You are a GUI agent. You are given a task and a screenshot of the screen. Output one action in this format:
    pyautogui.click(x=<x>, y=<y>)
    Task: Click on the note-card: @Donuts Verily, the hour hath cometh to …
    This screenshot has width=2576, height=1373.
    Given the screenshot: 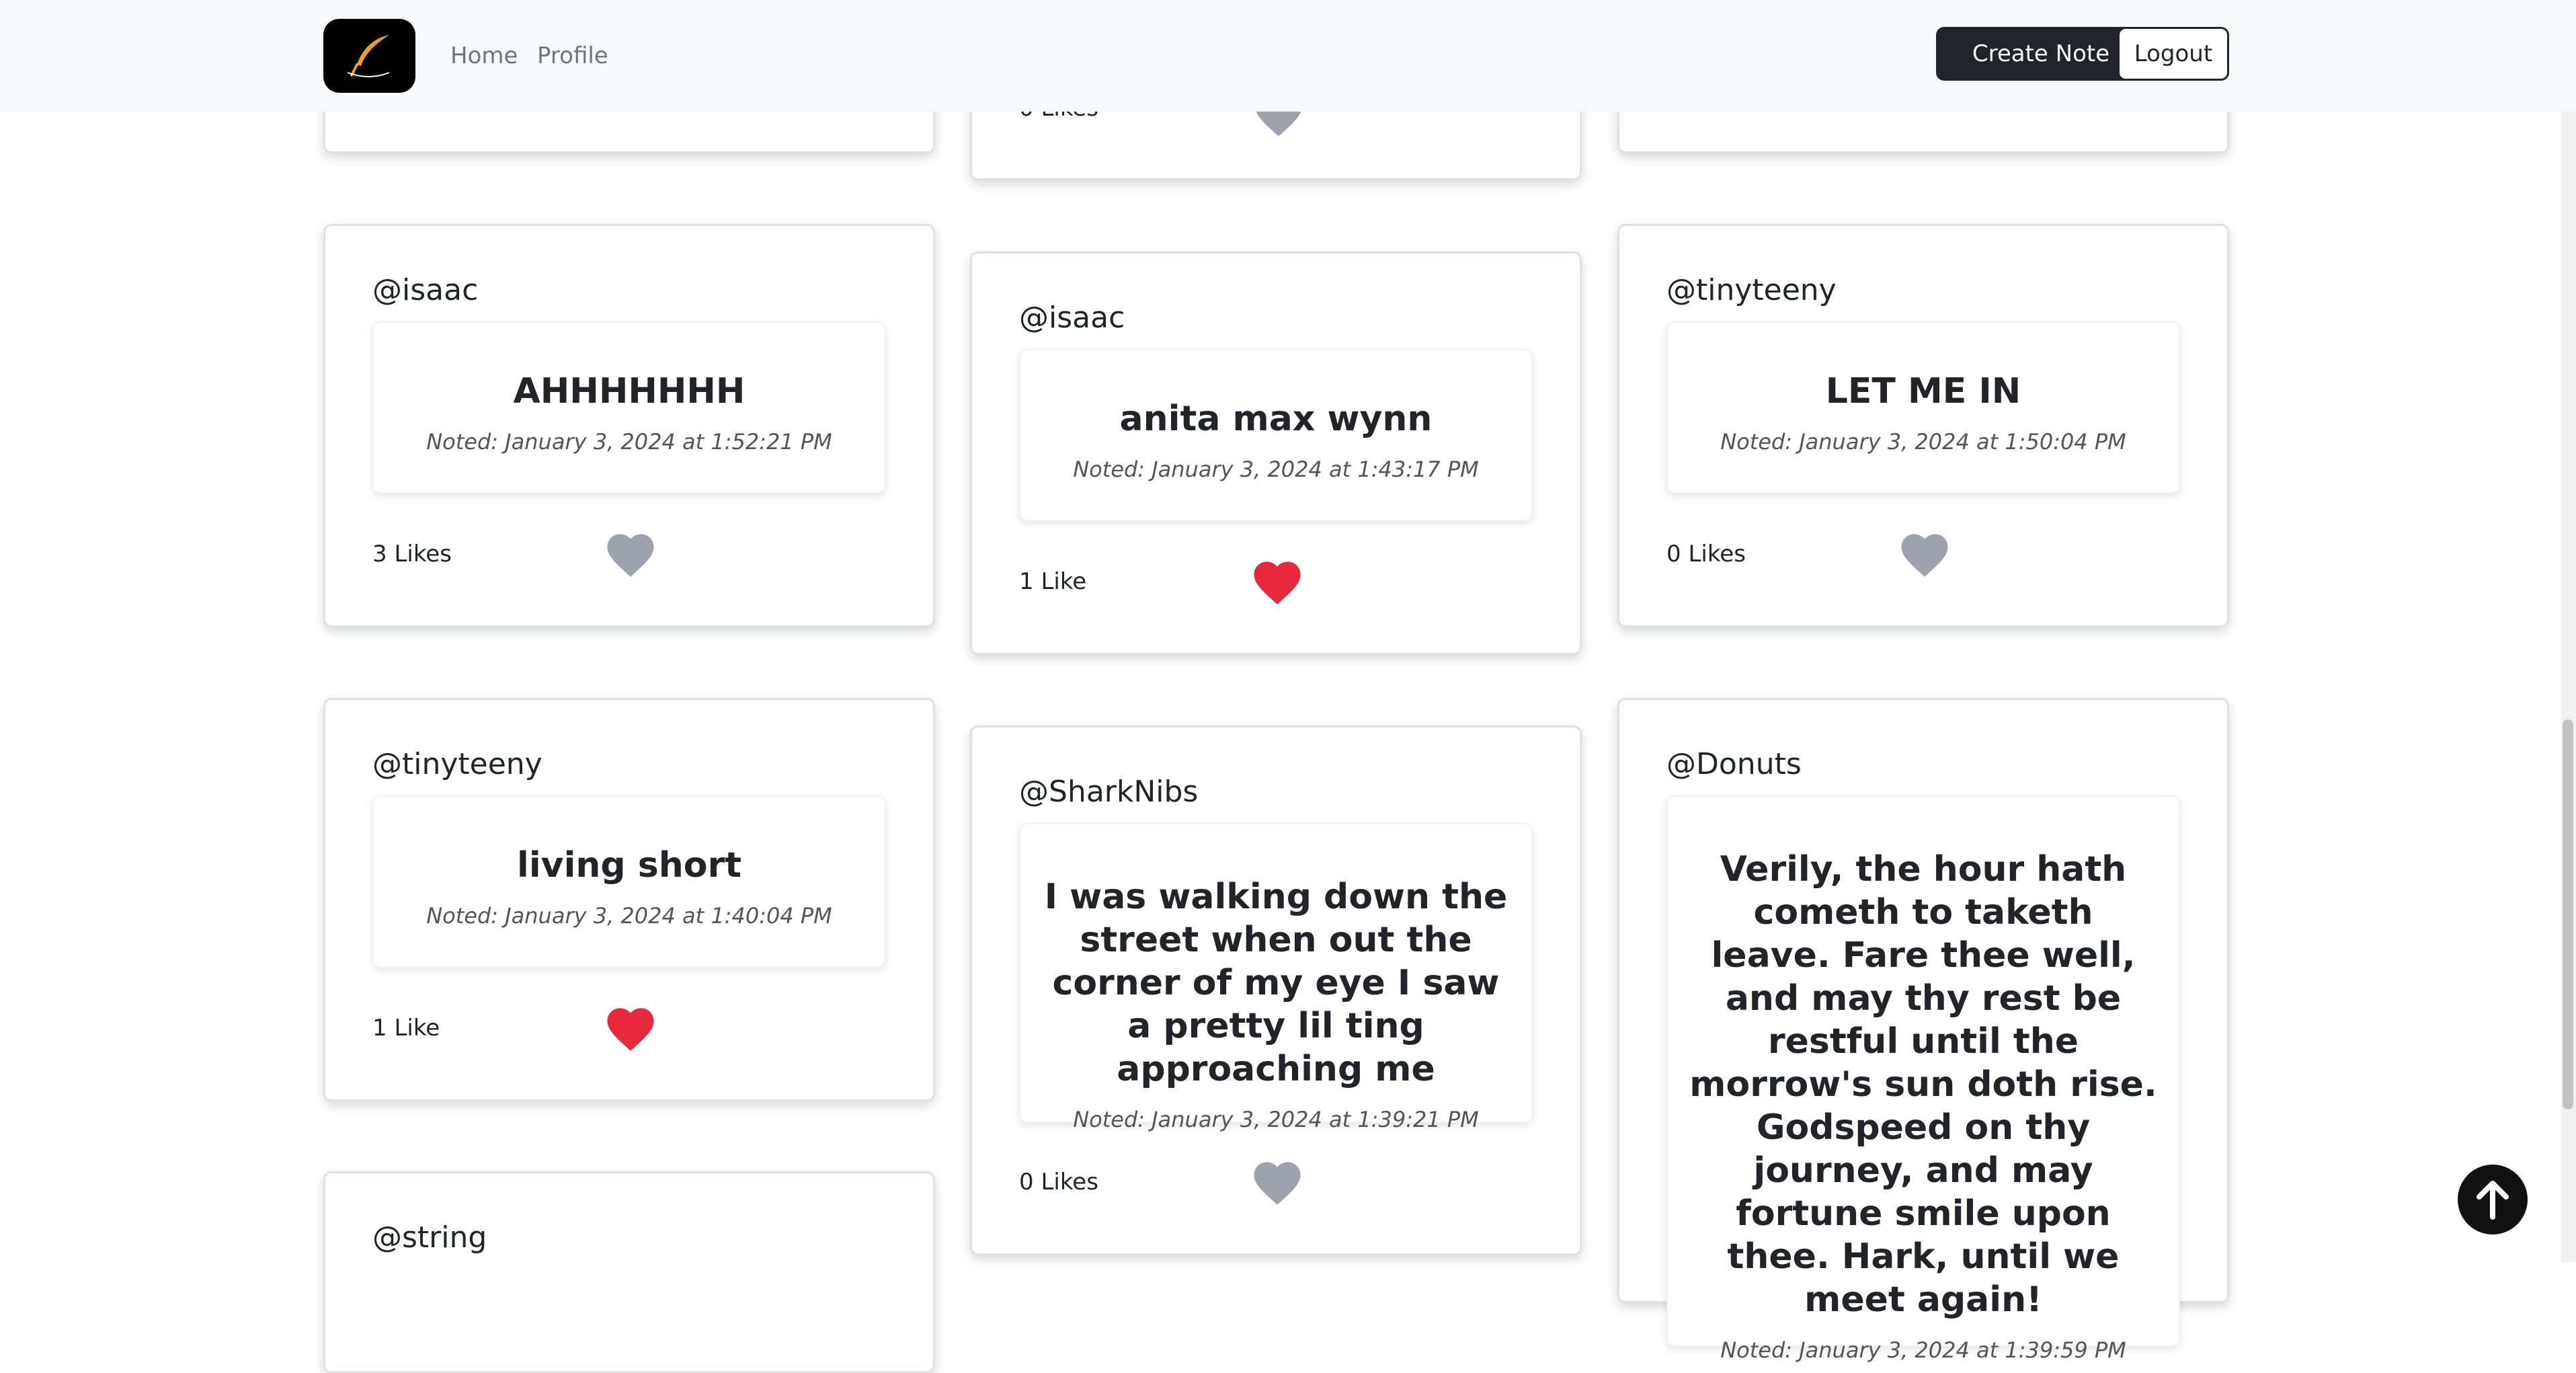 What is the action you would take?
    pyautogui.click(x=1923, y=1030)
    